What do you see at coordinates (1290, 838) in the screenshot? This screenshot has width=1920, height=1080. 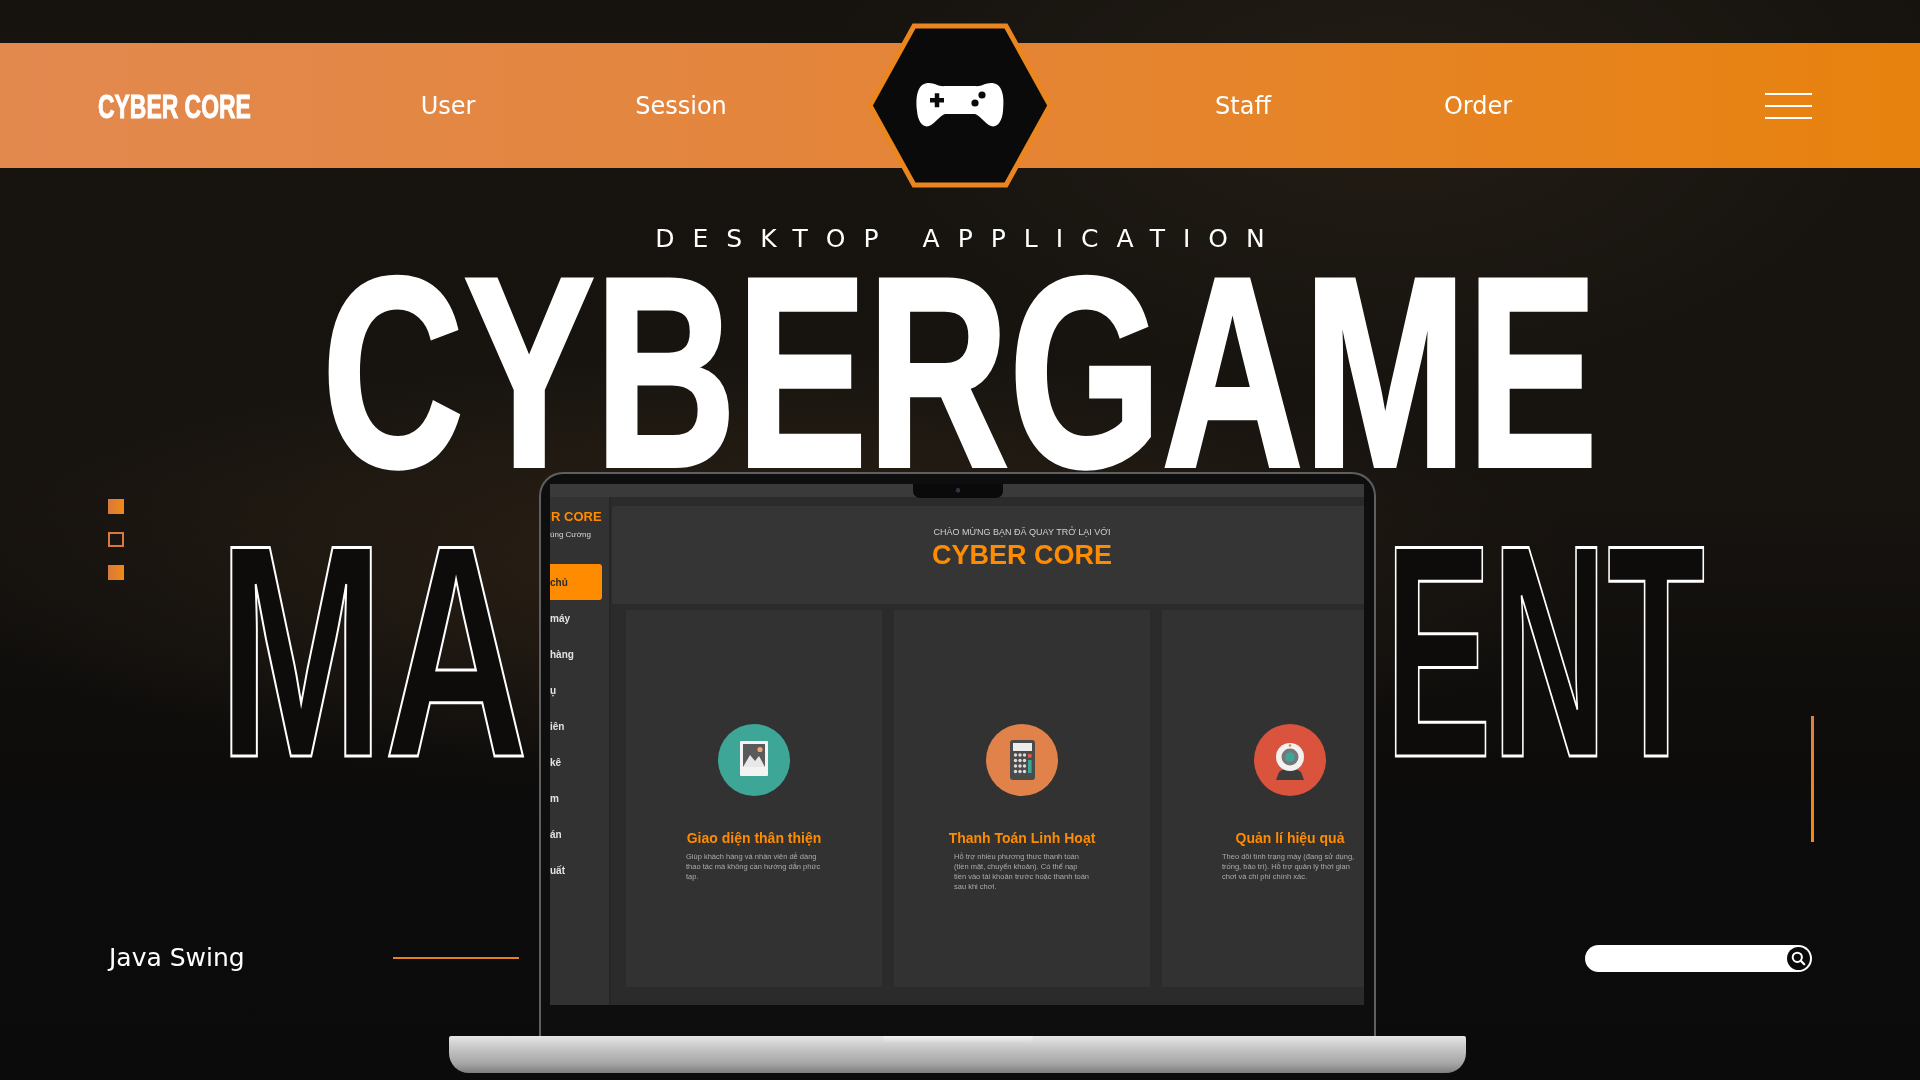 I see `feature-title: Quản lí hiệu quả` at bounding box center [1290, 838].